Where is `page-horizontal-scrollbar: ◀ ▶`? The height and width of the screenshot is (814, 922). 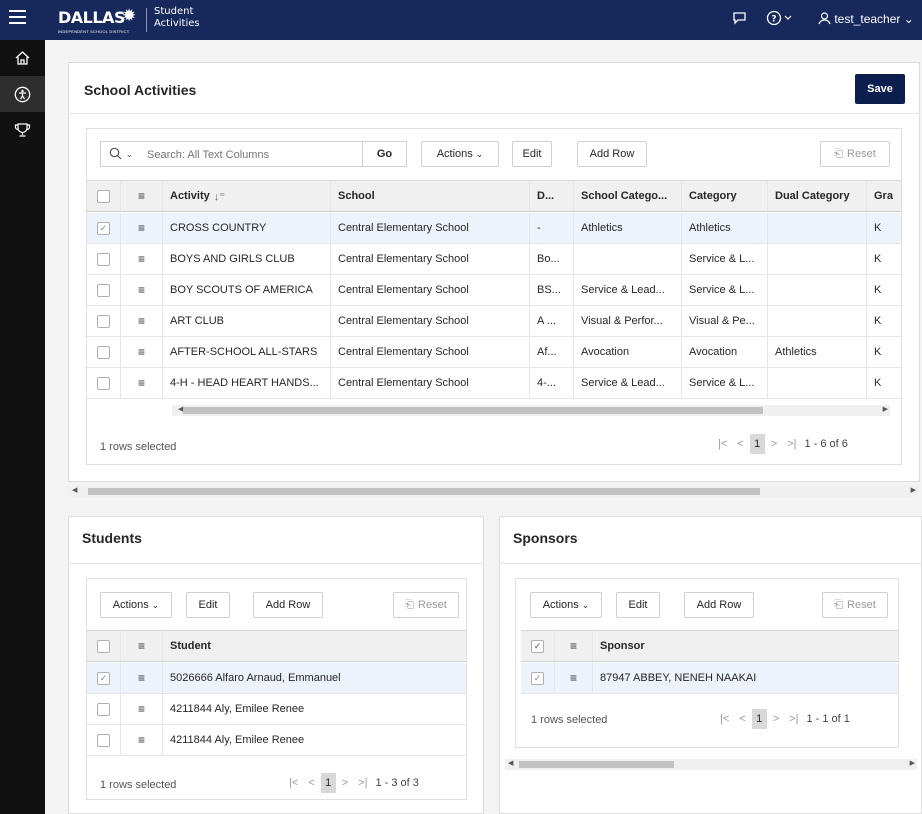 page-horizontal-scrollbar: ◀ ▶ is located at coordinates (493, 491).